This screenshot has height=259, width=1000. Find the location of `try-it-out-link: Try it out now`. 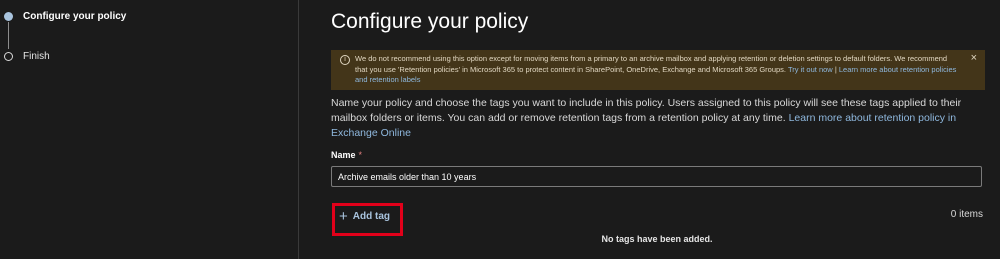

try-it-out-link: Try it out now is located at coordinates (810, 69).